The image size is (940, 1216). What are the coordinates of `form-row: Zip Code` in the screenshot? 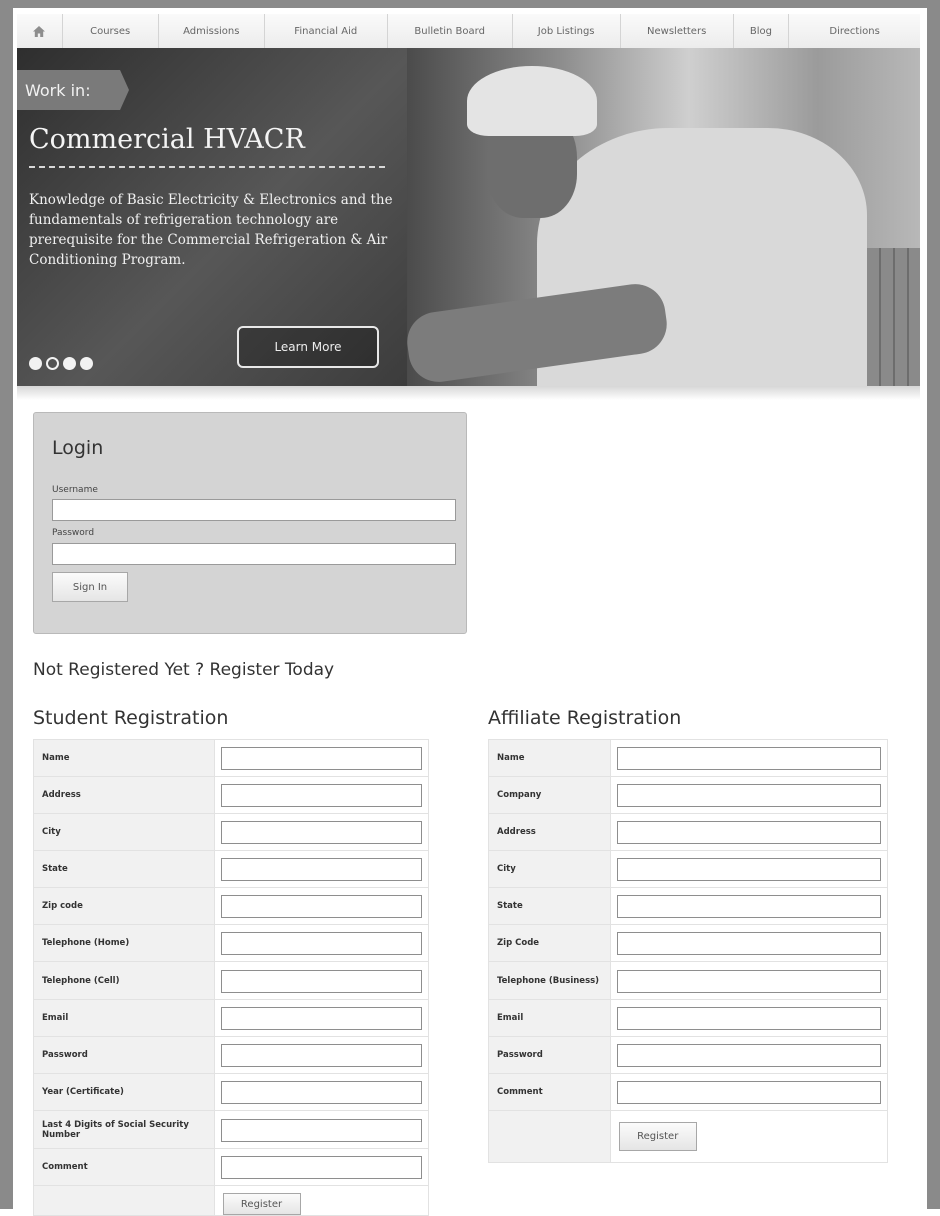 It's located at (688, 943).